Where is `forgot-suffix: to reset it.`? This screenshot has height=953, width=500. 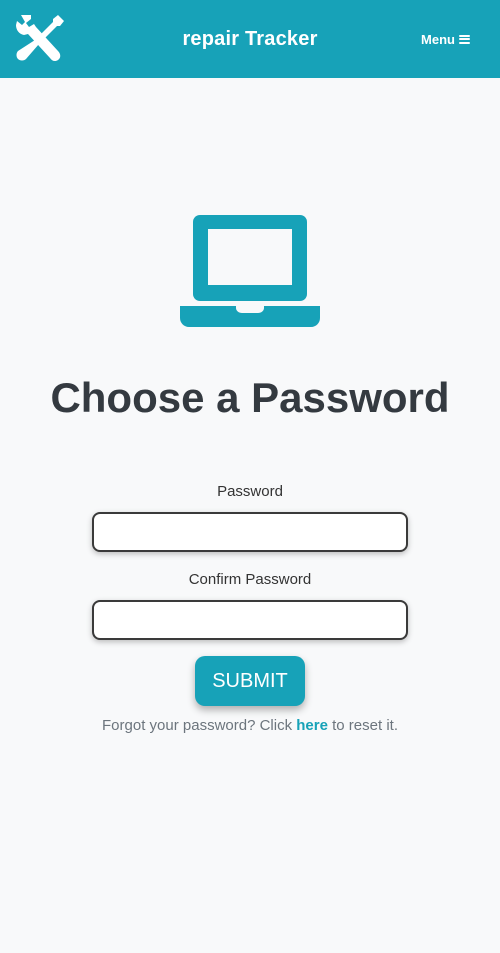 forgot-suffix: to reset it. is located at coordinates (362, 725).